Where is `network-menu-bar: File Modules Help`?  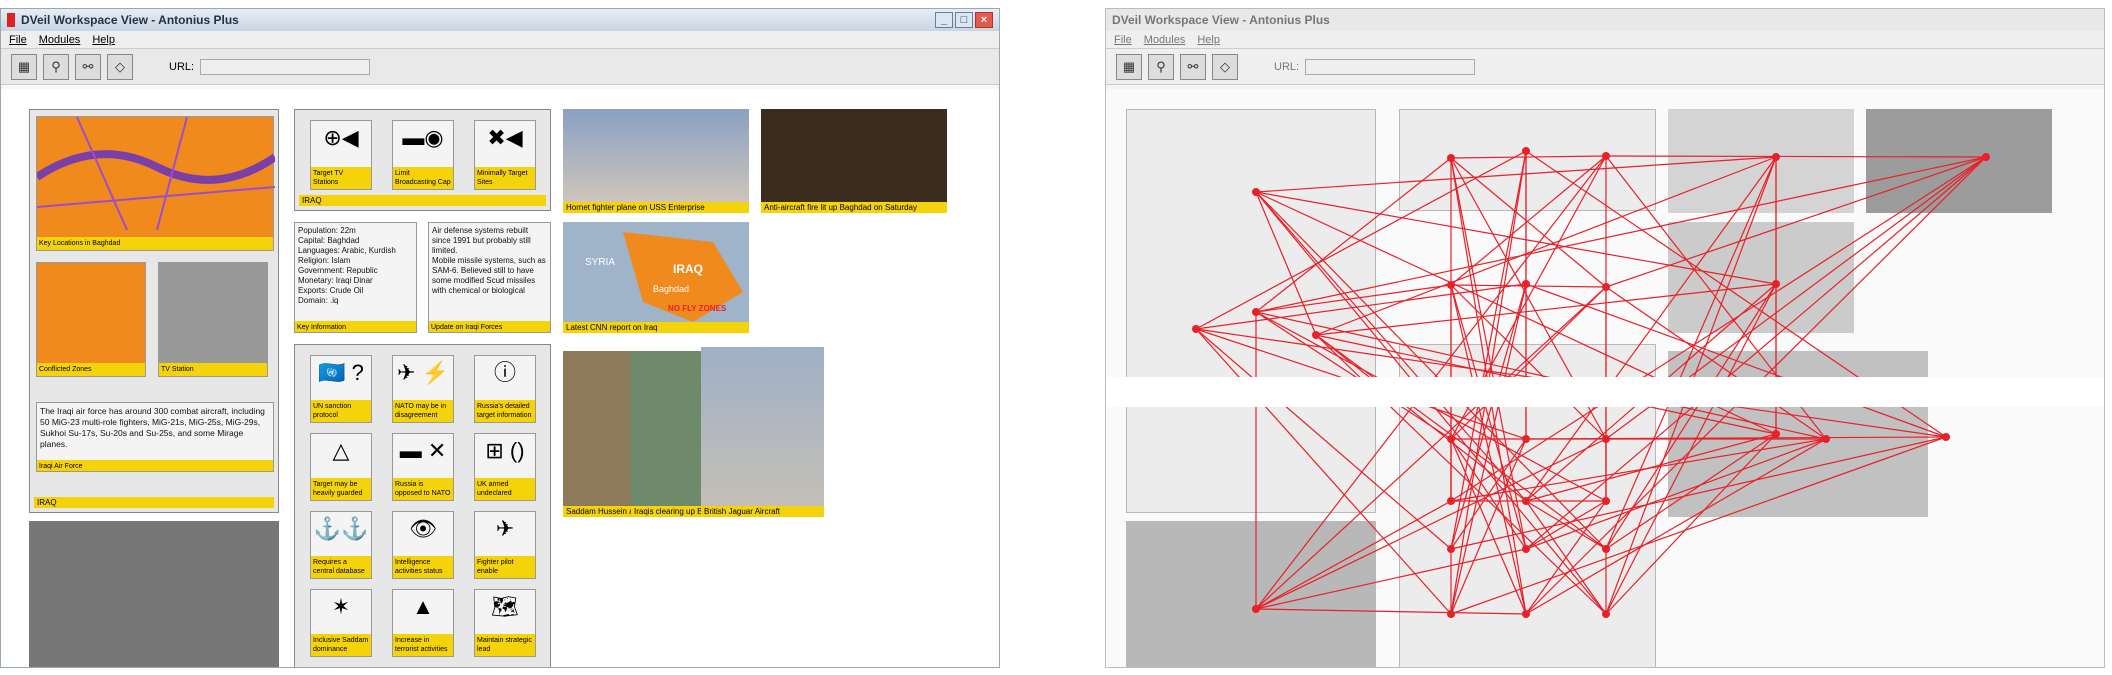
network-menu-bar: File Modules Help is located at coordinates (1605, 40).